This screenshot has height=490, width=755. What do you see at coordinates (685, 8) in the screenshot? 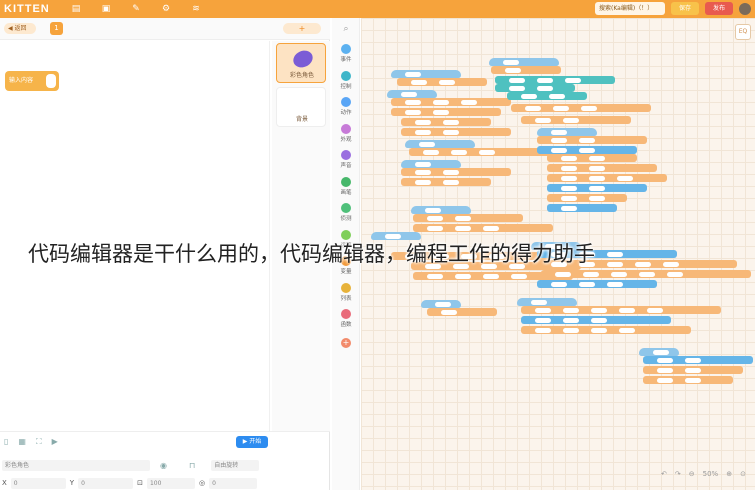
I see `save-button: 保存` at bounding box center [685, 8].